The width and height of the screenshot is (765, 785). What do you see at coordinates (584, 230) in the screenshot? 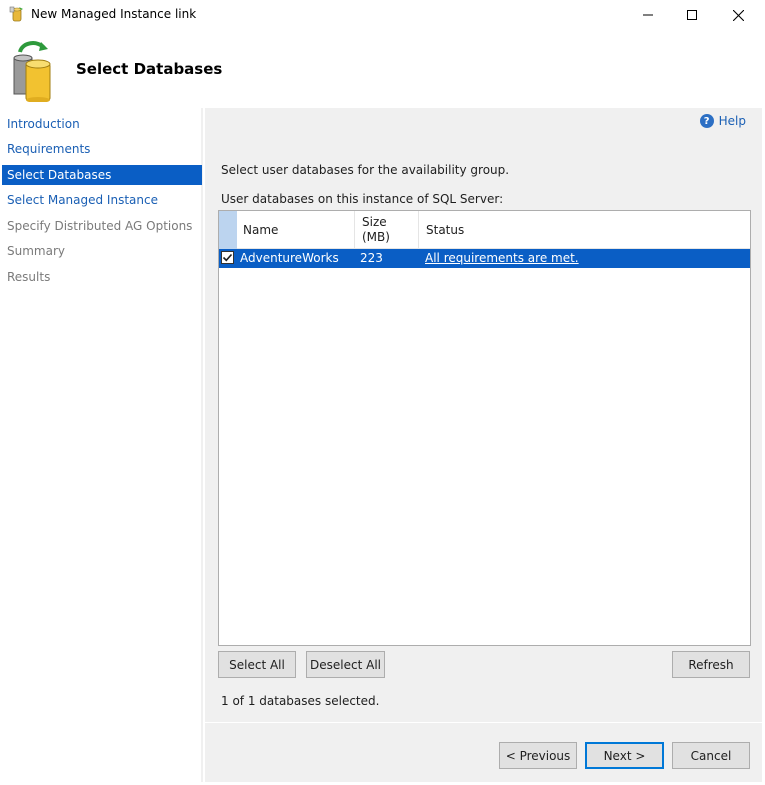
I see `status-column-header: Status` at bounding box center [584, 230].